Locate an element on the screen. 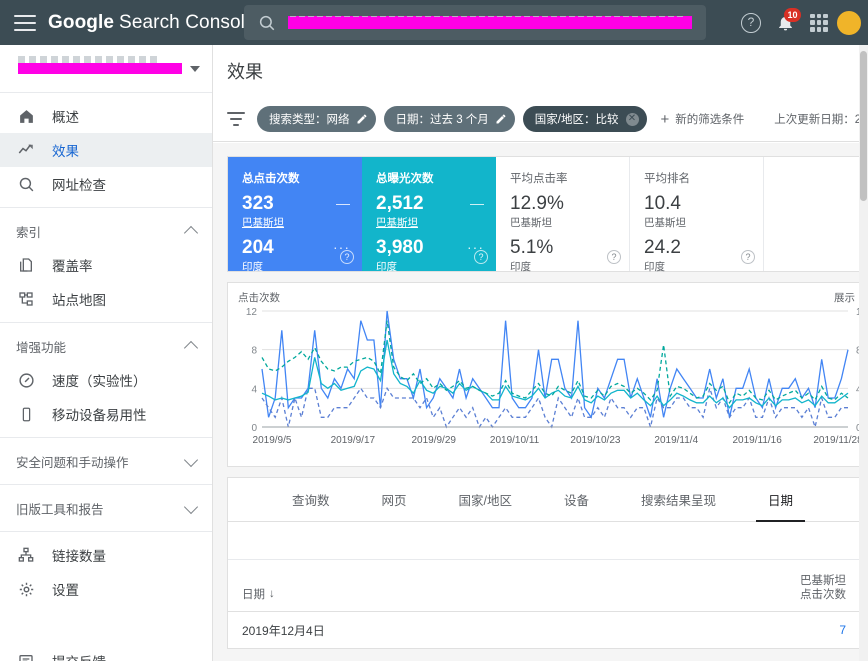 The width and height of the screenshot is (868, 661). sidebar-section-index: 索引 is located at coordinates (106, 231).